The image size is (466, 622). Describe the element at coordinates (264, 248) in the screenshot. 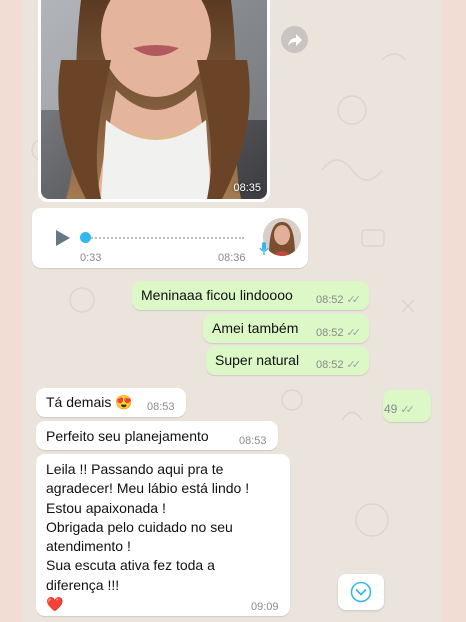

I see `microphone-icon` at that location.